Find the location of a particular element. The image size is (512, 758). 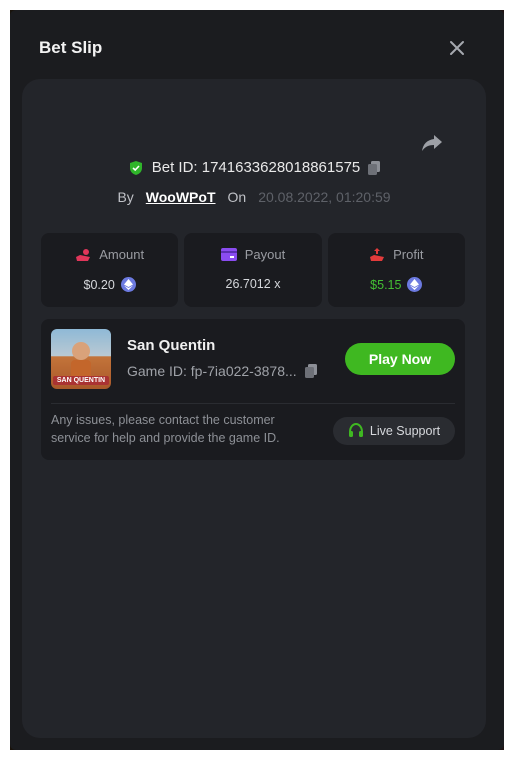

bet-meta-row: By WooWPoT On 20.08.2022, 01:20:59 is located at coordinates (254, 197).